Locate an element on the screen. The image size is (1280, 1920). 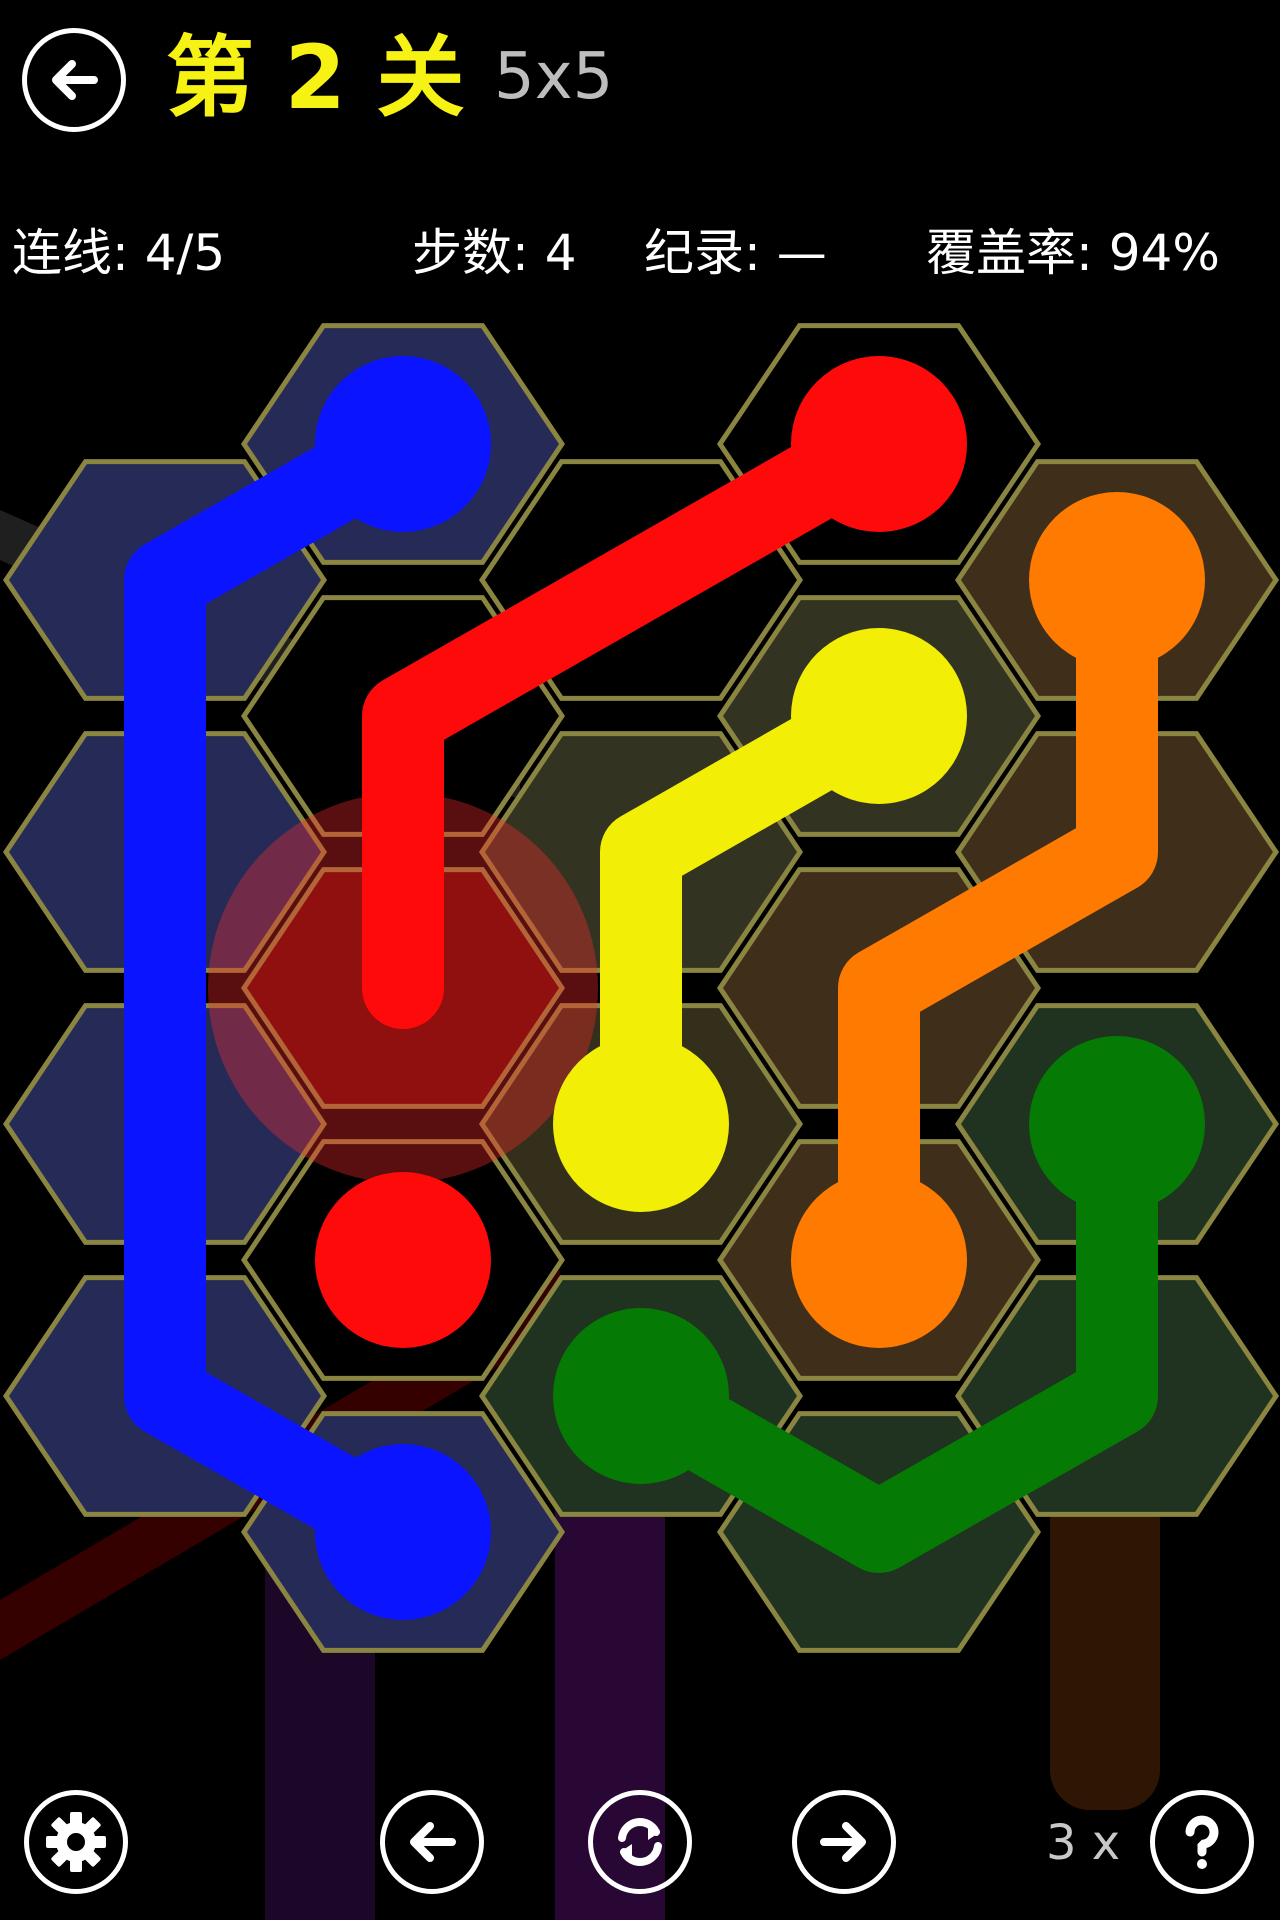
hint-button is located at coordinates (1202, 1842).